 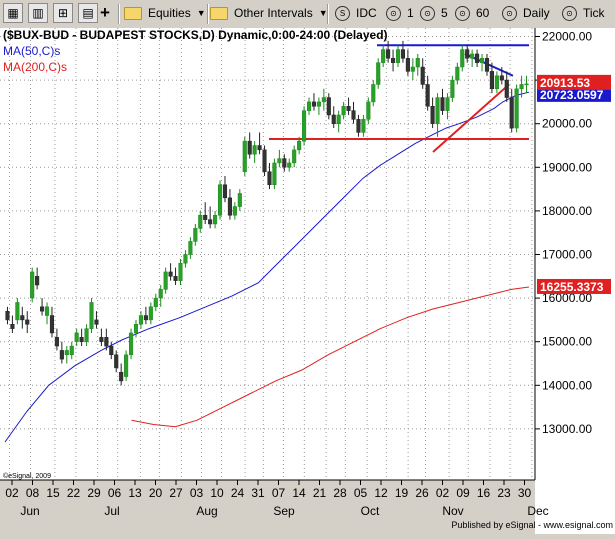 I want to click on y-tick-label: 18000.00, so click(x=567, y=211).